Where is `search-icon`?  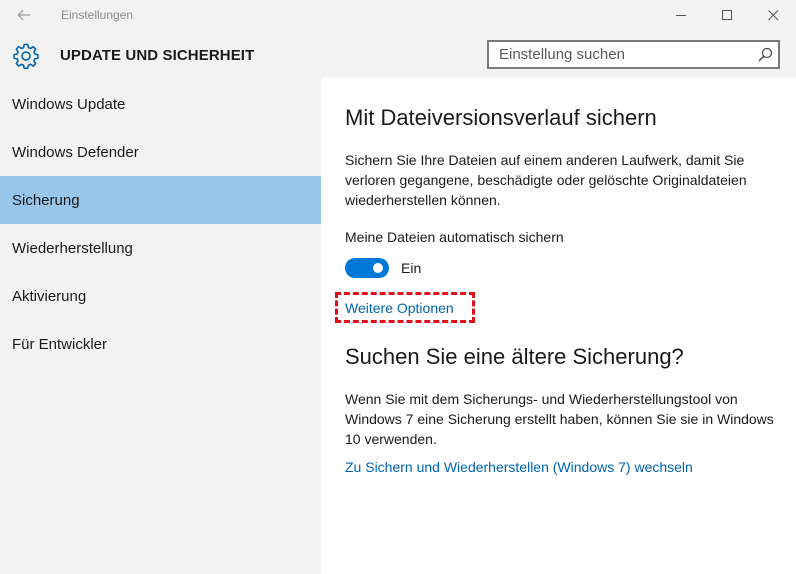
search-icon is located at coordinates (765, 54).